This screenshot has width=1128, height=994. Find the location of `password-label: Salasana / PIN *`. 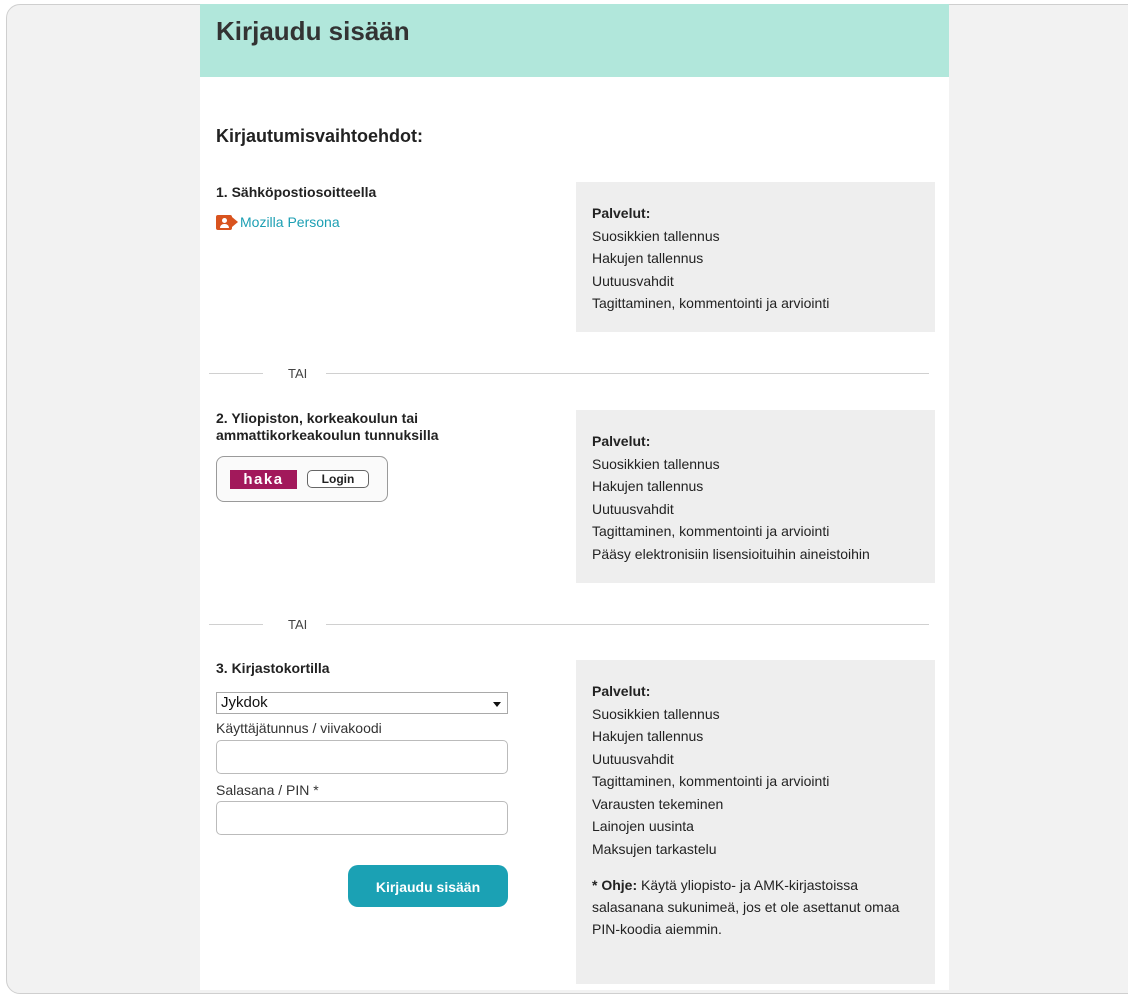

password-label: Salasana / PIN * is located at coordinates (267, 790).